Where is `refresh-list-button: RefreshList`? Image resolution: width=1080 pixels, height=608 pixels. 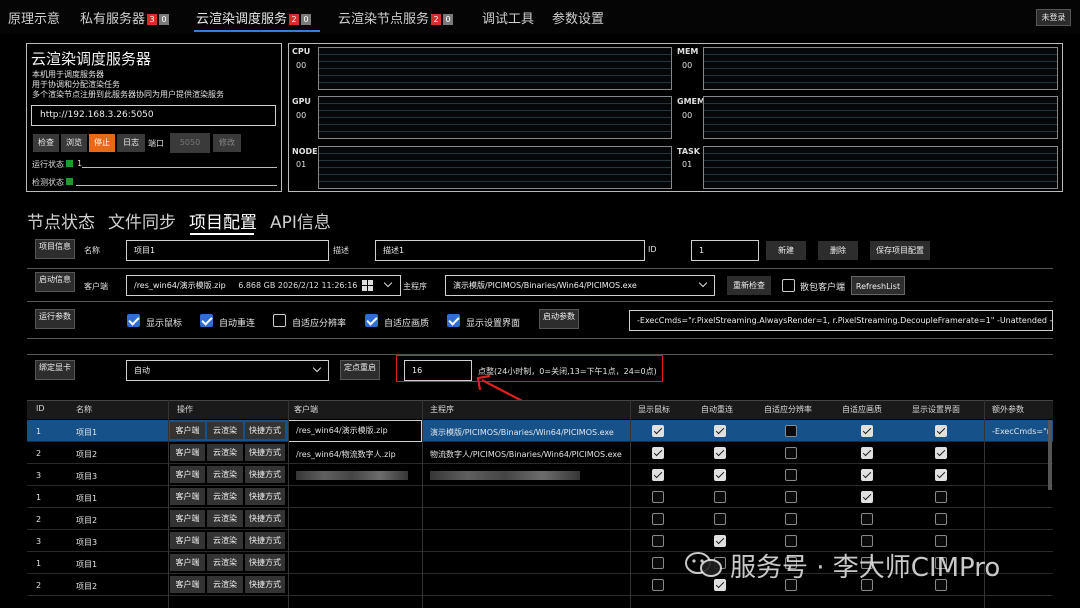
refresh-list-button: RefreshList is located at coordinates (878, 285).